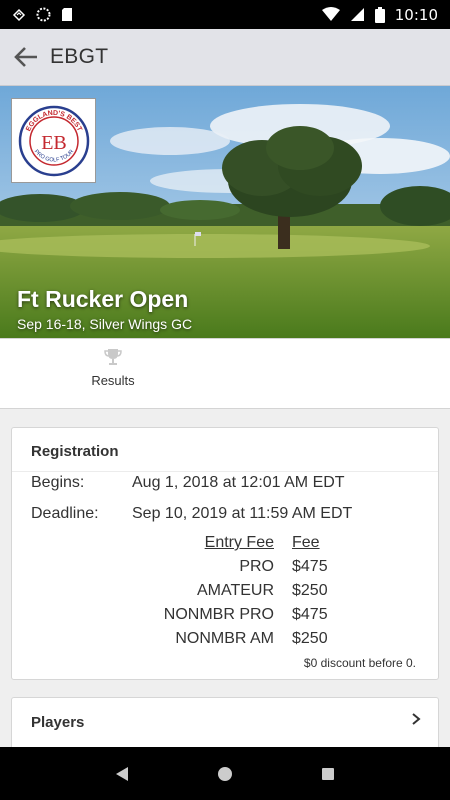 Image resolution: width=450 pixels, height=800 pixels. I want to click on eggland-logo: EB EGGLAND'S BEST PRO GOLF TOUR, so click(53, 140).